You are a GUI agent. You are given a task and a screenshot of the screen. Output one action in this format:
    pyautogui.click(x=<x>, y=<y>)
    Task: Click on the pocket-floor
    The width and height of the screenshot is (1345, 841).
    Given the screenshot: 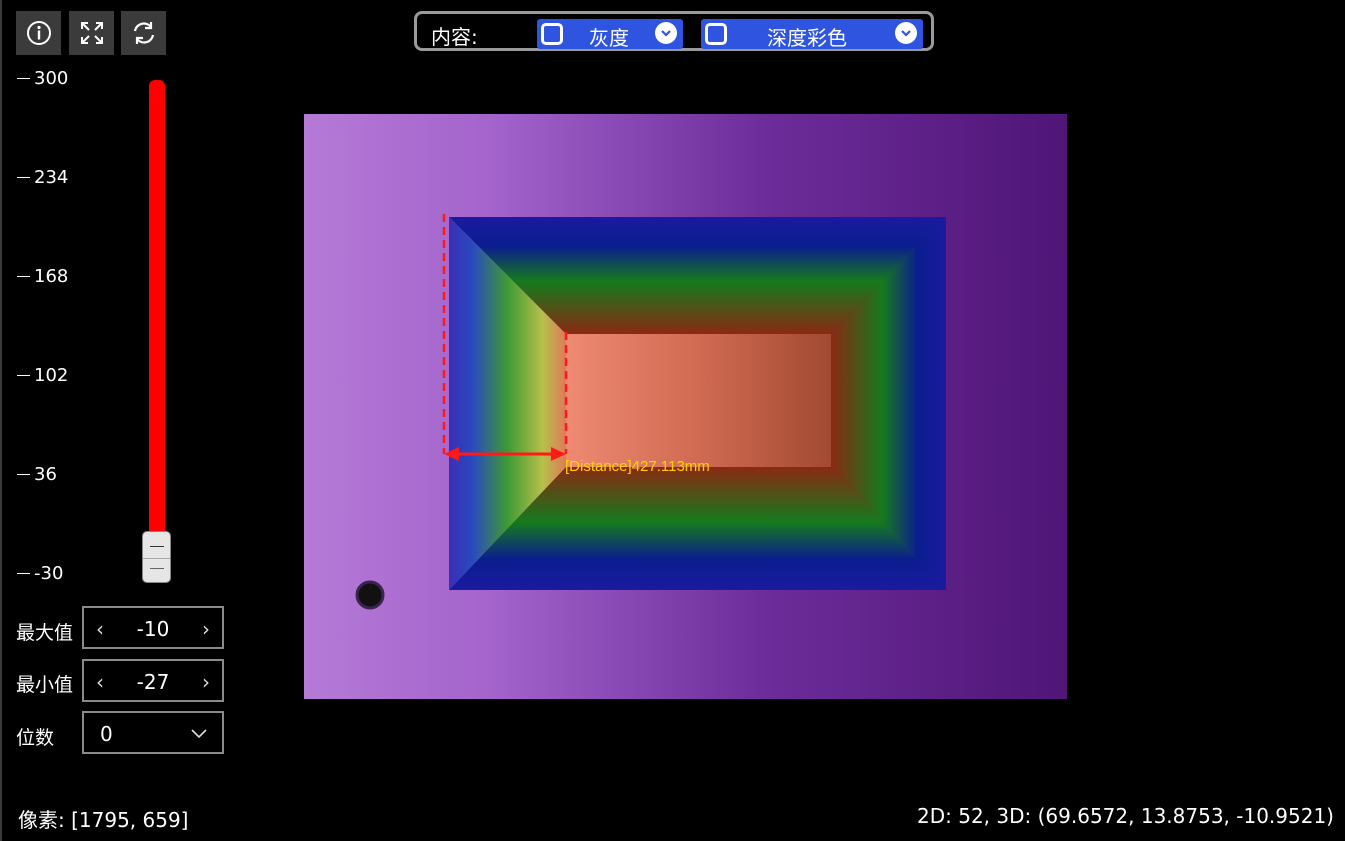 What is the action you would take?
    pyautogui.click(x=698, y=400)
    